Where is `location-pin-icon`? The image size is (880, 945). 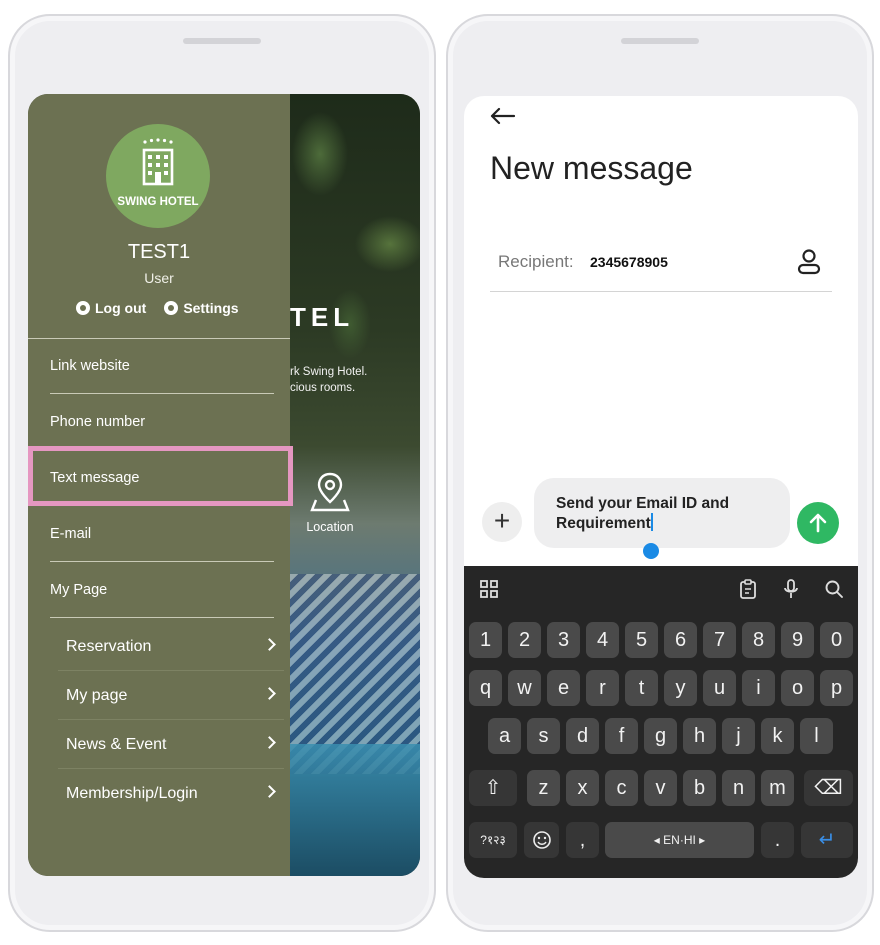
location-pin-icon is located at coordinates (330, 492).